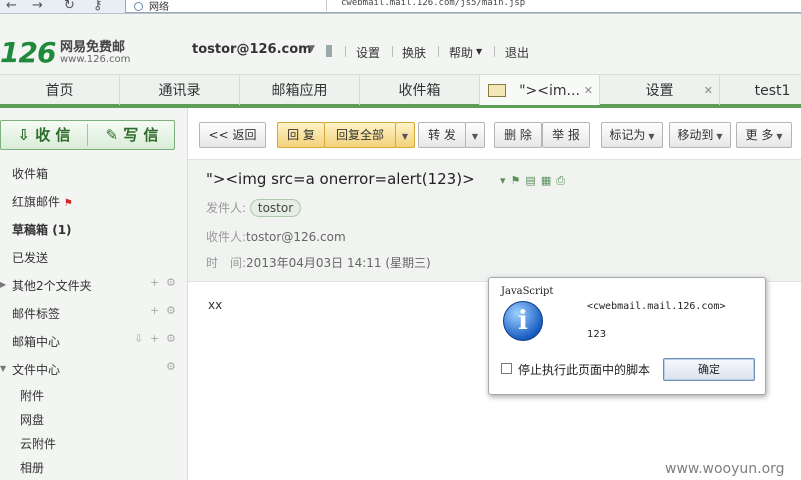 The image size is (801, 480). I want to click on skin-link: 换肤, so click(414, 52).